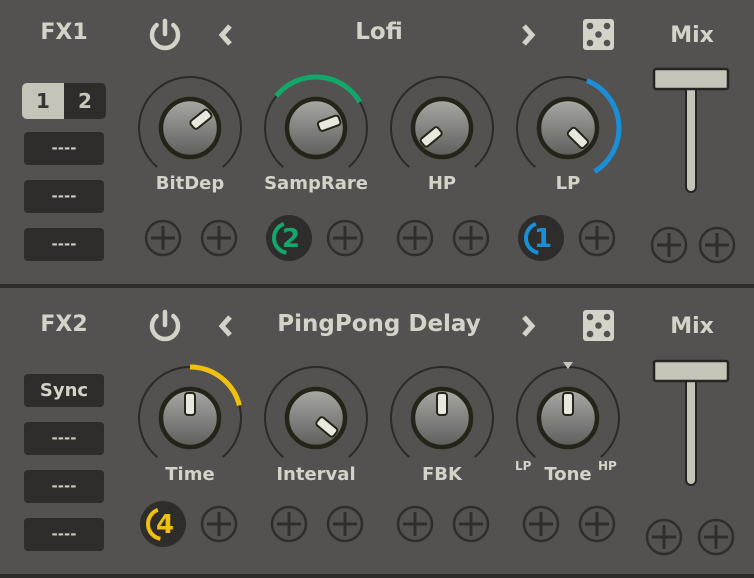  I want to click on fx2-preset-name: PingPong Delay, so click(379, 324).